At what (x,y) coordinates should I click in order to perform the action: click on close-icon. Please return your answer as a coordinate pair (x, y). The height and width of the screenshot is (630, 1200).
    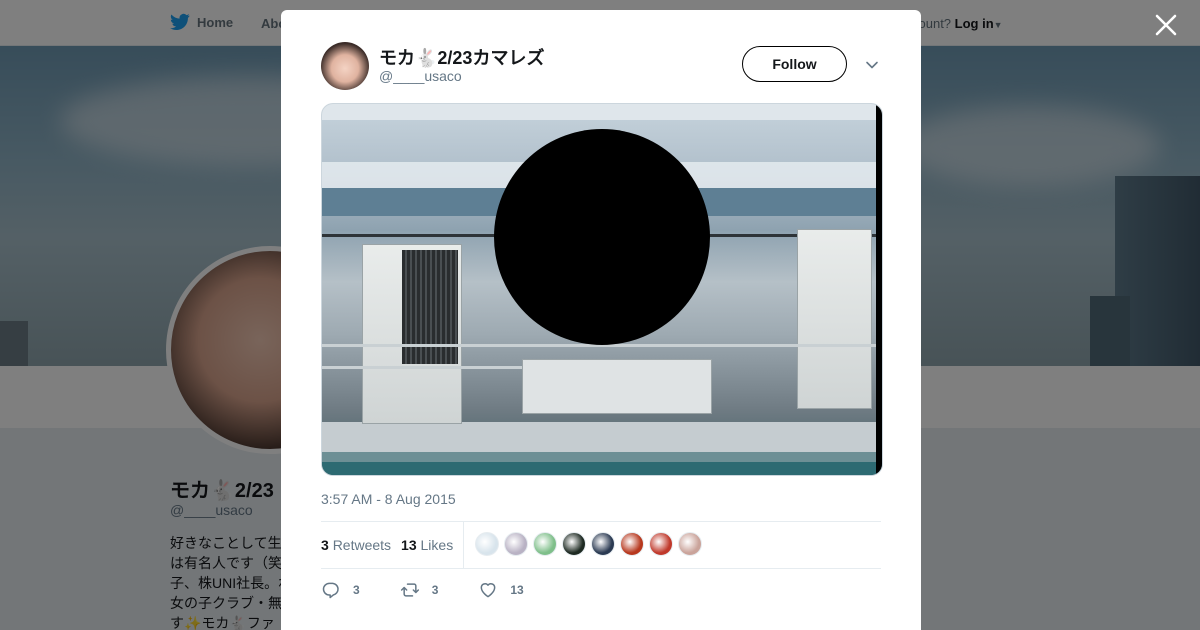
    Looking at the image, I should click on (1166, 25).